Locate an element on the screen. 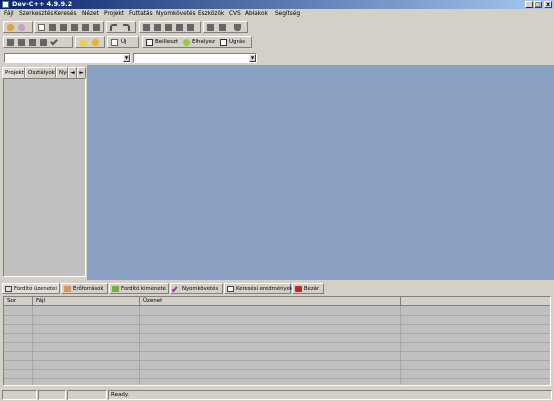 This screenshot has height=401, width=554. tip-icon is located at coordinates (83, 42).